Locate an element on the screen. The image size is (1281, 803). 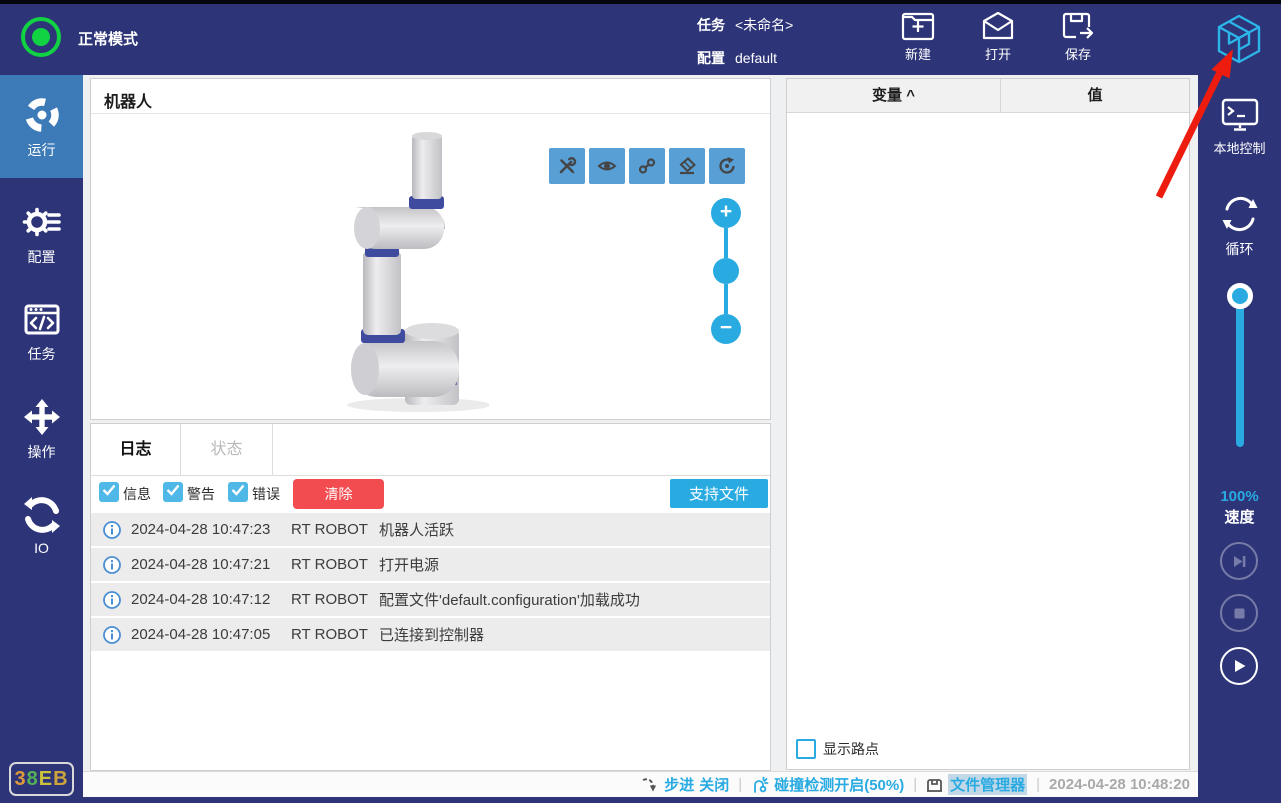
speed-label: 速度 is located at coordinates (1239, 517).